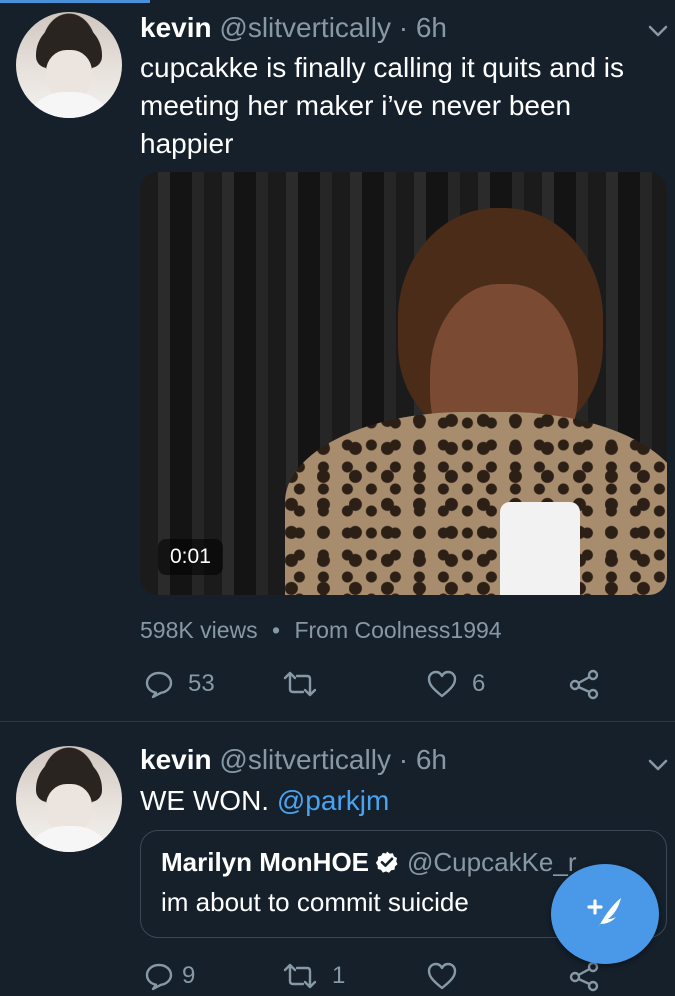  I want to click on tweet-actions: 9 1, so click(400, 976).